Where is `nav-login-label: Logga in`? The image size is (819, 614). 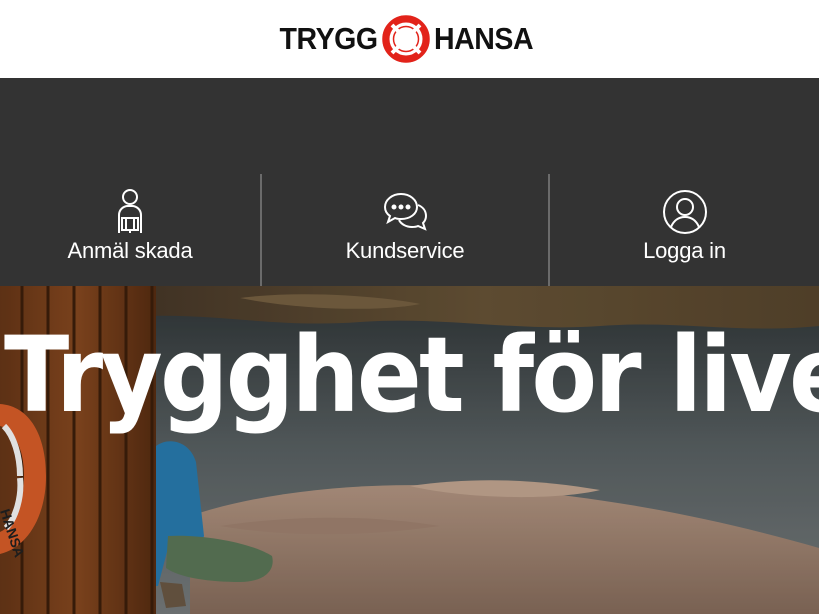 nav-login-label: Logga in is located at coordinates (684, 250).